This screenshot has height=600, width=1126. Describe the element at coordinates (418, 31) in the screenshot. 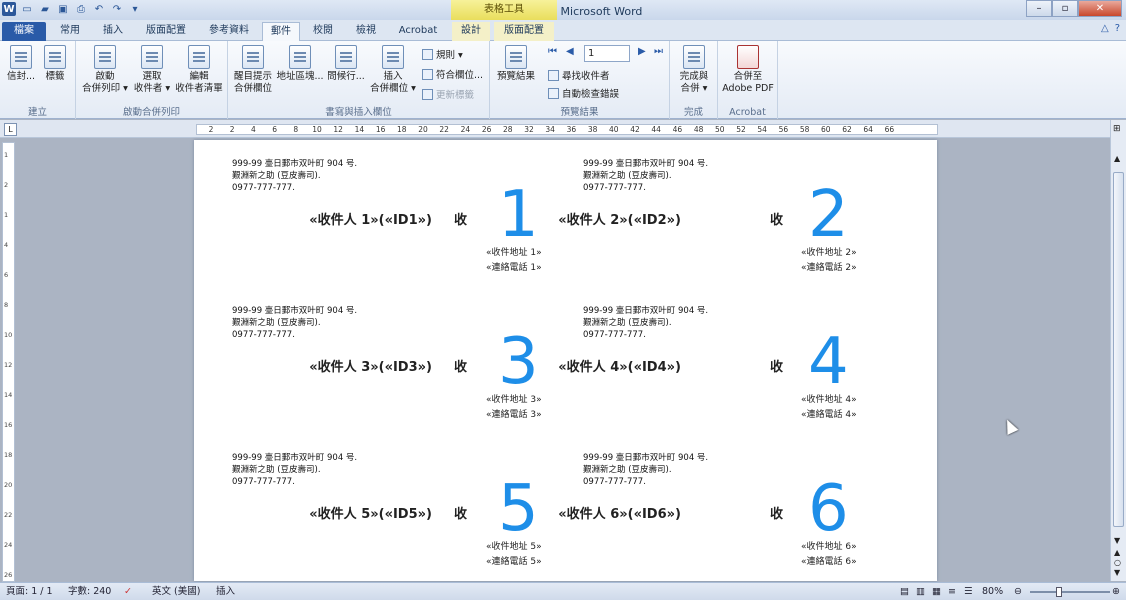

I see `tab-acrobat: Acrobat` at that location.